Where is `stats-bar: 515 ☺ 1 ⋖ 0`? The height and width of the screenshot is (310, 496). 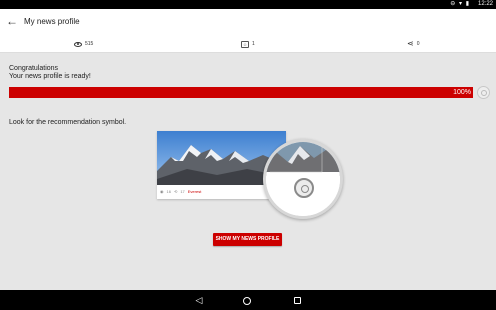 stats-bar: 515 ☺ 1 ⋖ 0 is located at coordinates (248, 44).